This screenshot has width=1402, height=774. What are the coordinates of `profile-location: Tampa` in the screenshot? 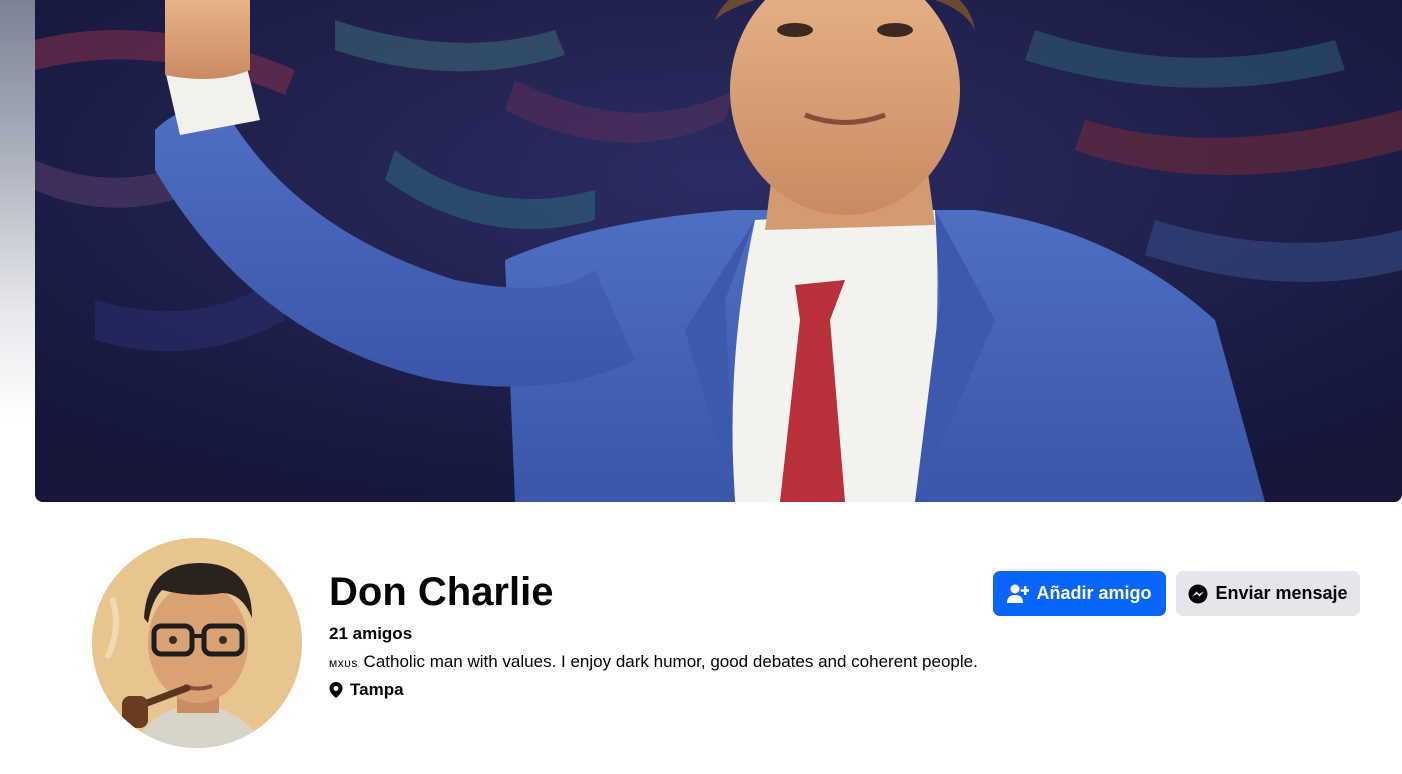 It's located at (366, 690).